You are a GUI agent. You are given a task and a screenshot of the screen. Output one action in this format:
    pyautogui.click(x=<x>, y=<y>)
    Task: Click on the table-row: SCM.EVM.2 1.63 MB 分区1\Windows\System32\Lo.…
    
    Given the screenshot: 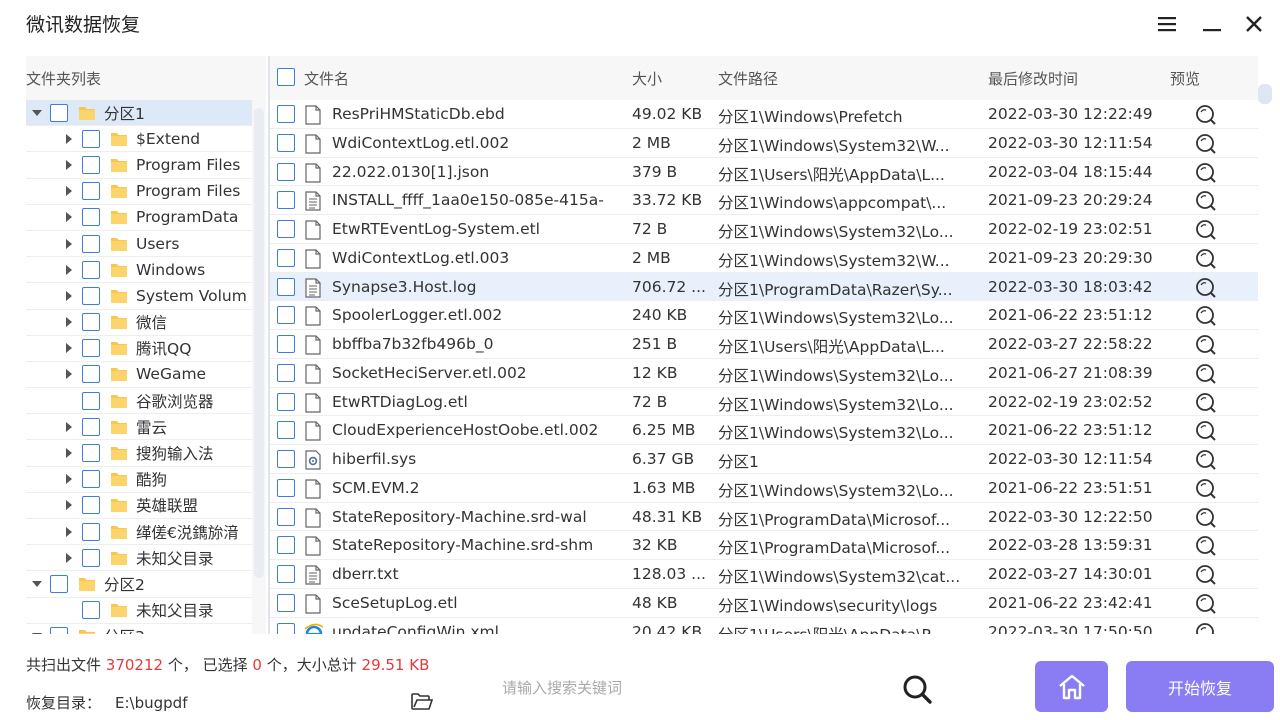 What is the action you would take?
    pyautogui.click(x=764, y=488)
    